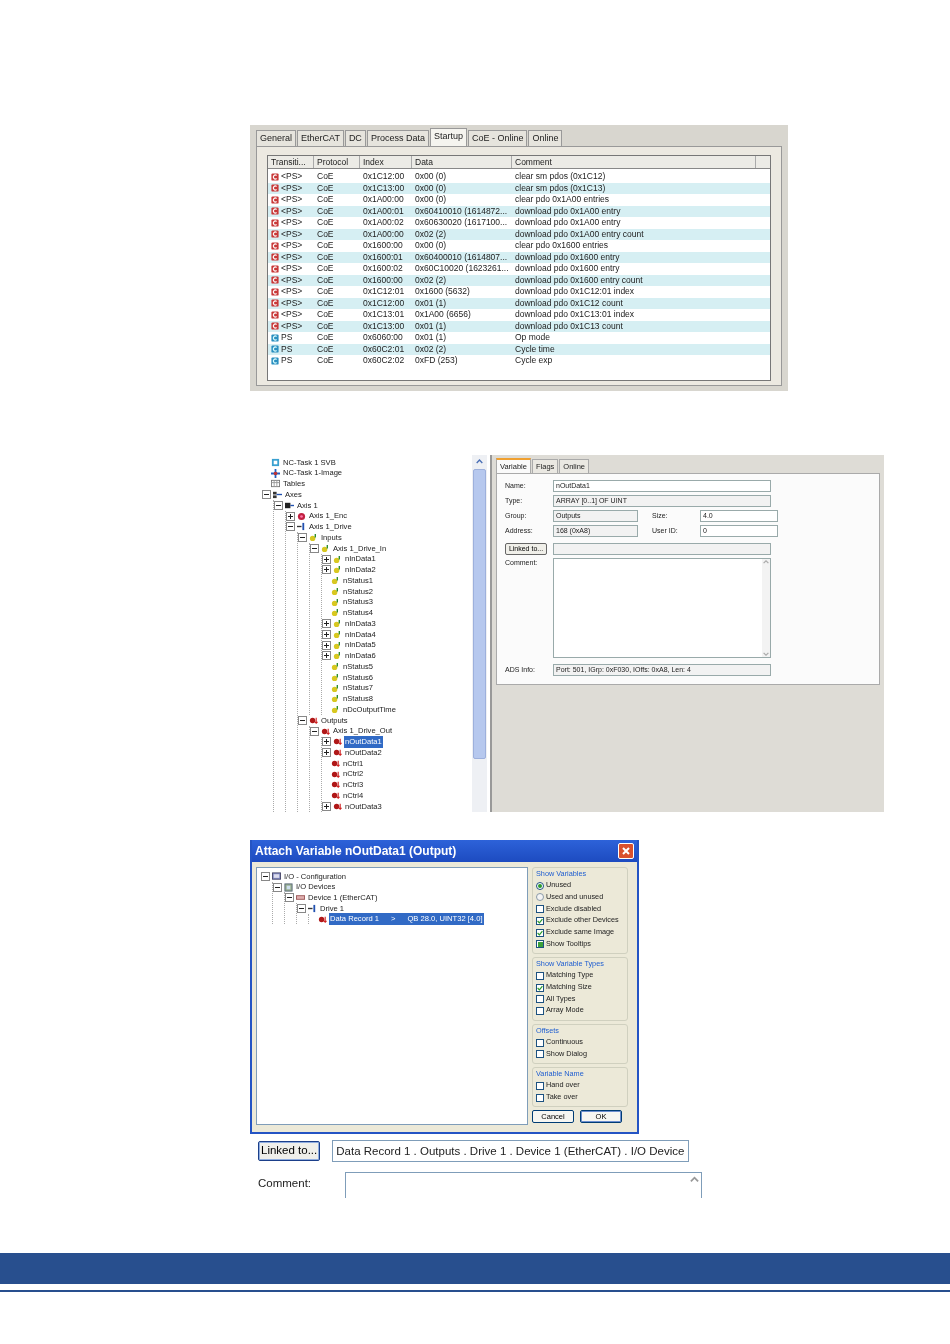 The height and width of the screenshot is (1344, 950). What do you see at coordinates (383, 223) in the screenshot?
I see `table-cell-text: 0x1A00:02` at bounding box center [383, 223].